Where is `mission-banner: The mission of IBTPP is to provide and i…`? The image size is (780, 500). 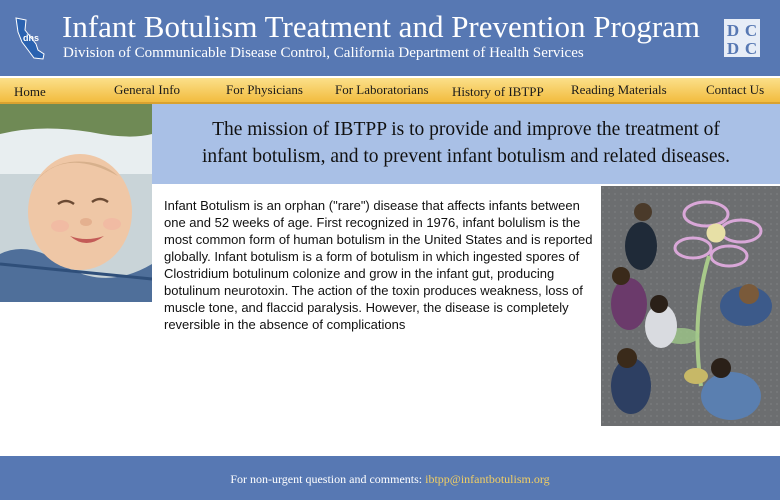 mission-banner: The mission of IBTPP is to provide and i… is located at coordinates (466, 144).